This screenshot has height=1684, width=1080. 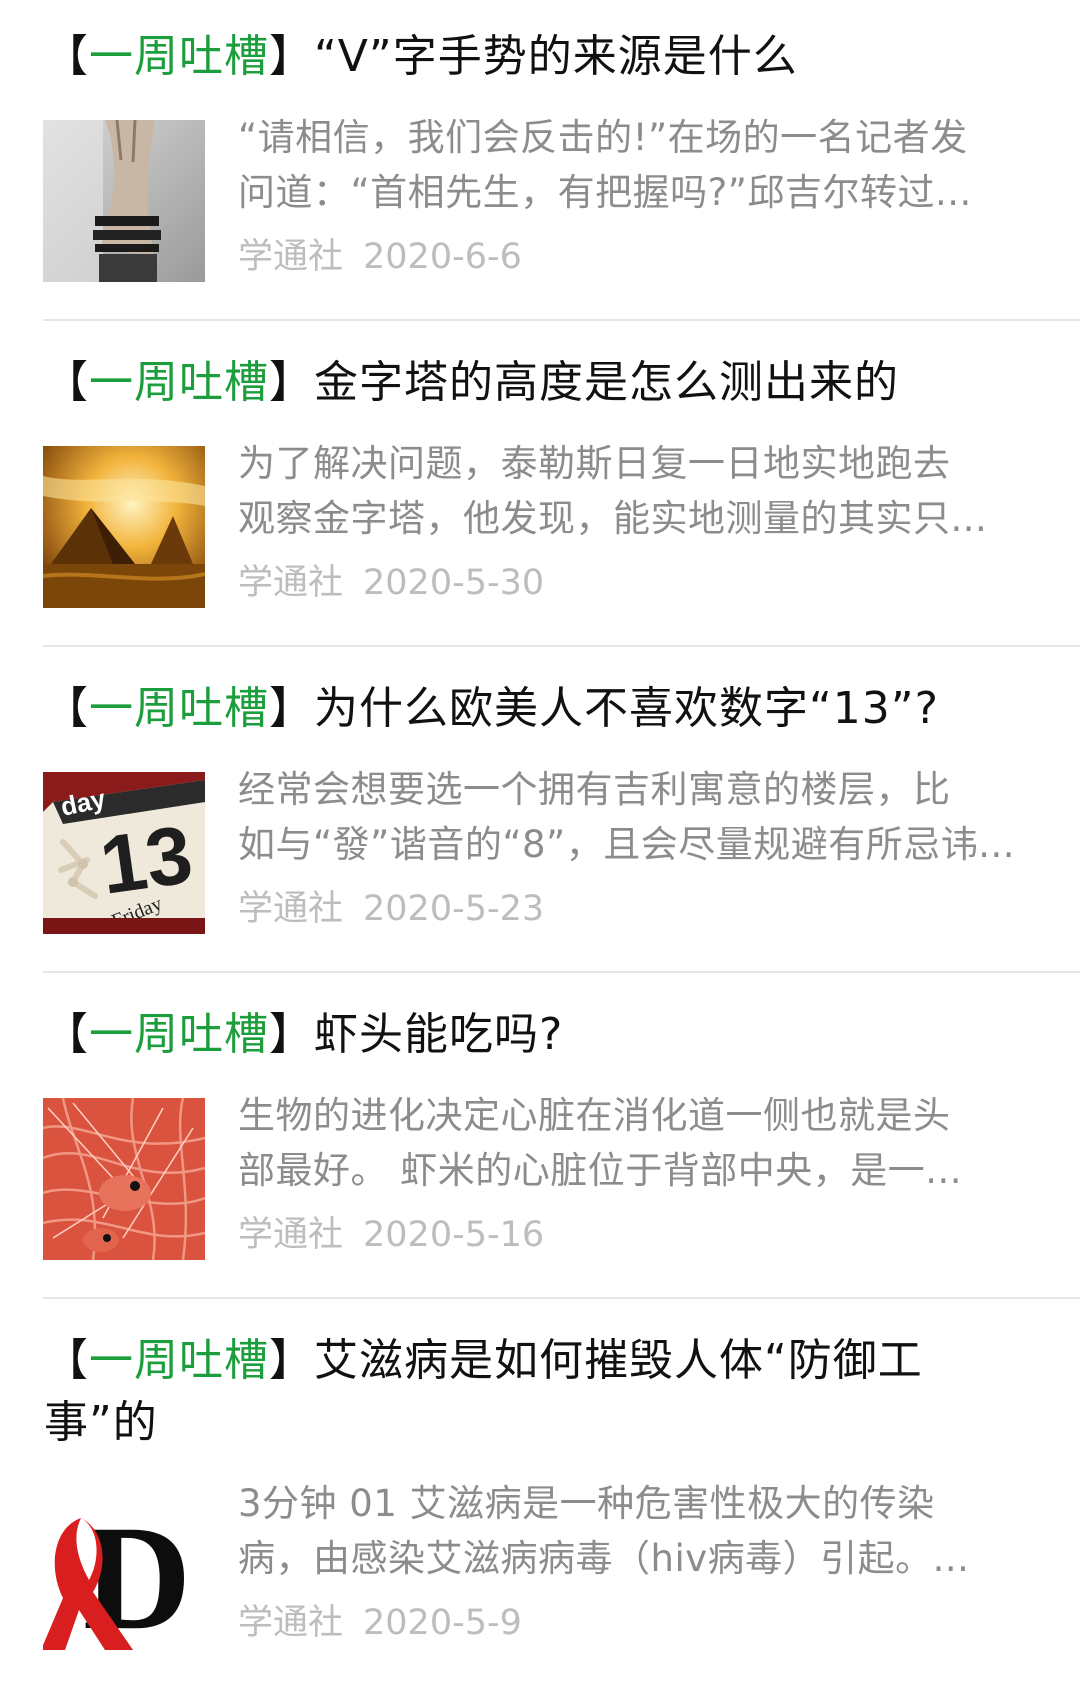 What do you see at coordinates (594, 463) in the screenshot?
I see `summary-line: 为了解决问题，泰勒斯日复一日地实地跑去` at bounding box center [594, 463].